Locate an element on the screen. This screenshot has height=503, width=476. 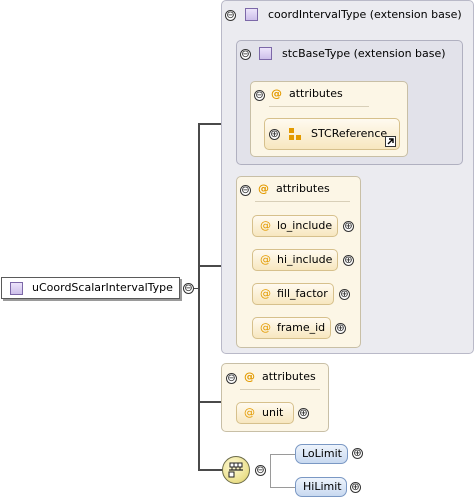
lo-include-expand-toggle: ⊕ is located at coordinates (348, 226).